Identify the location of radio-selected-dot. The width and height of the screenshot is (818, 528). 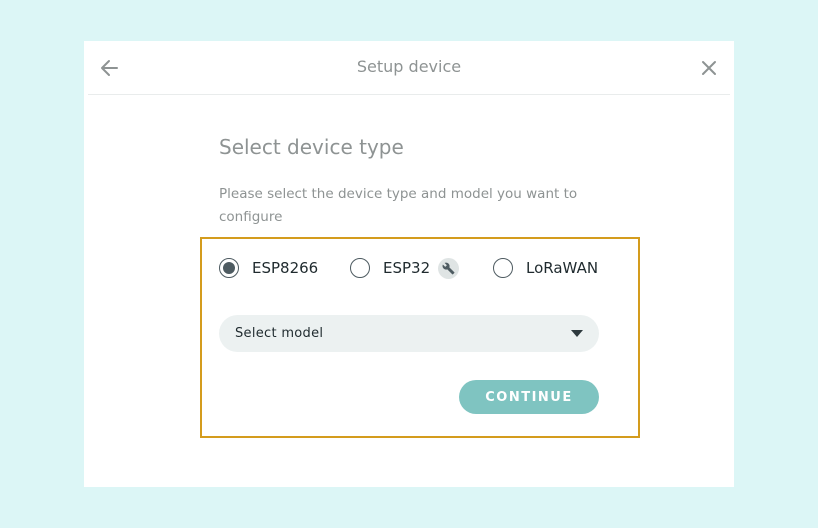
(229, 268).